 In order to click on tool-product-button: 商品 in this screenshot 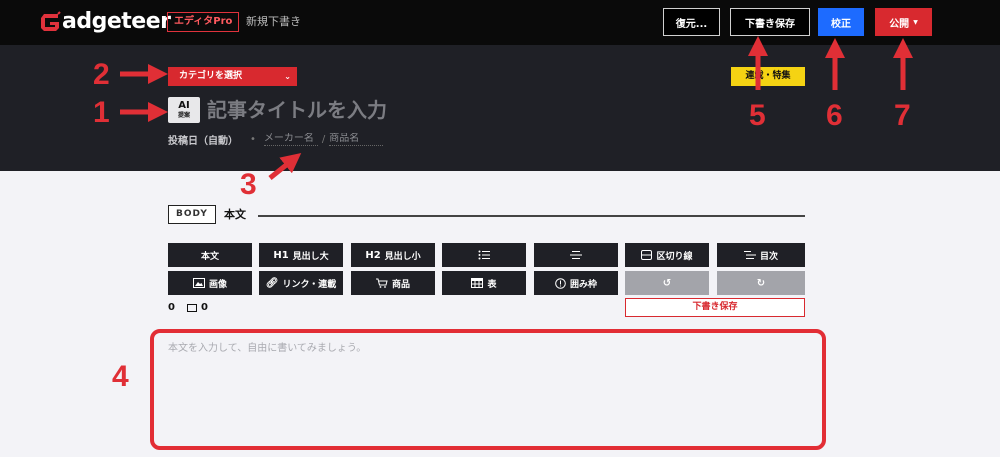, I will do `click(393, 283)`.